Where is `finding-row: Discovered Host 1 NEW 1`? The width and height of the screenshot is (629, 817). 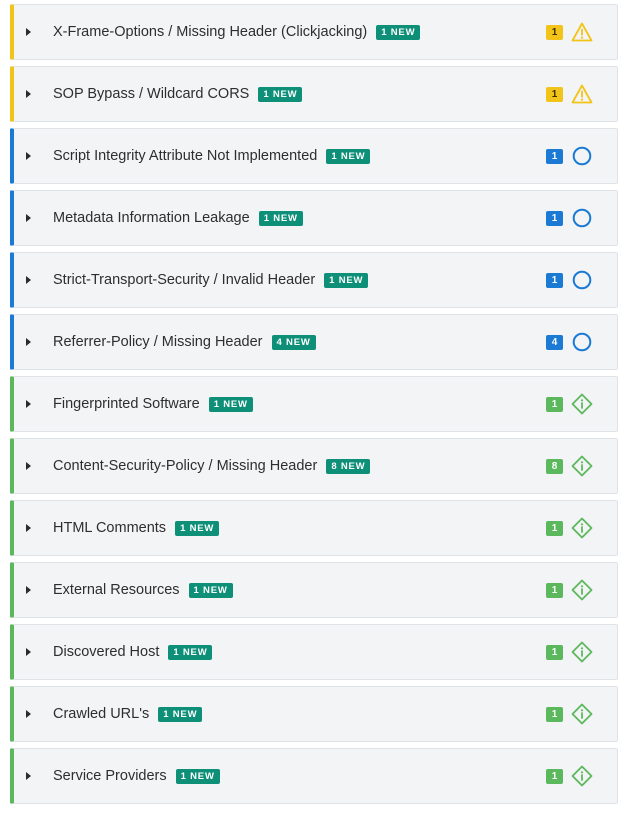 finding-row: Discovered Host 1 NEW 1 is located at coordinates (314, 652).